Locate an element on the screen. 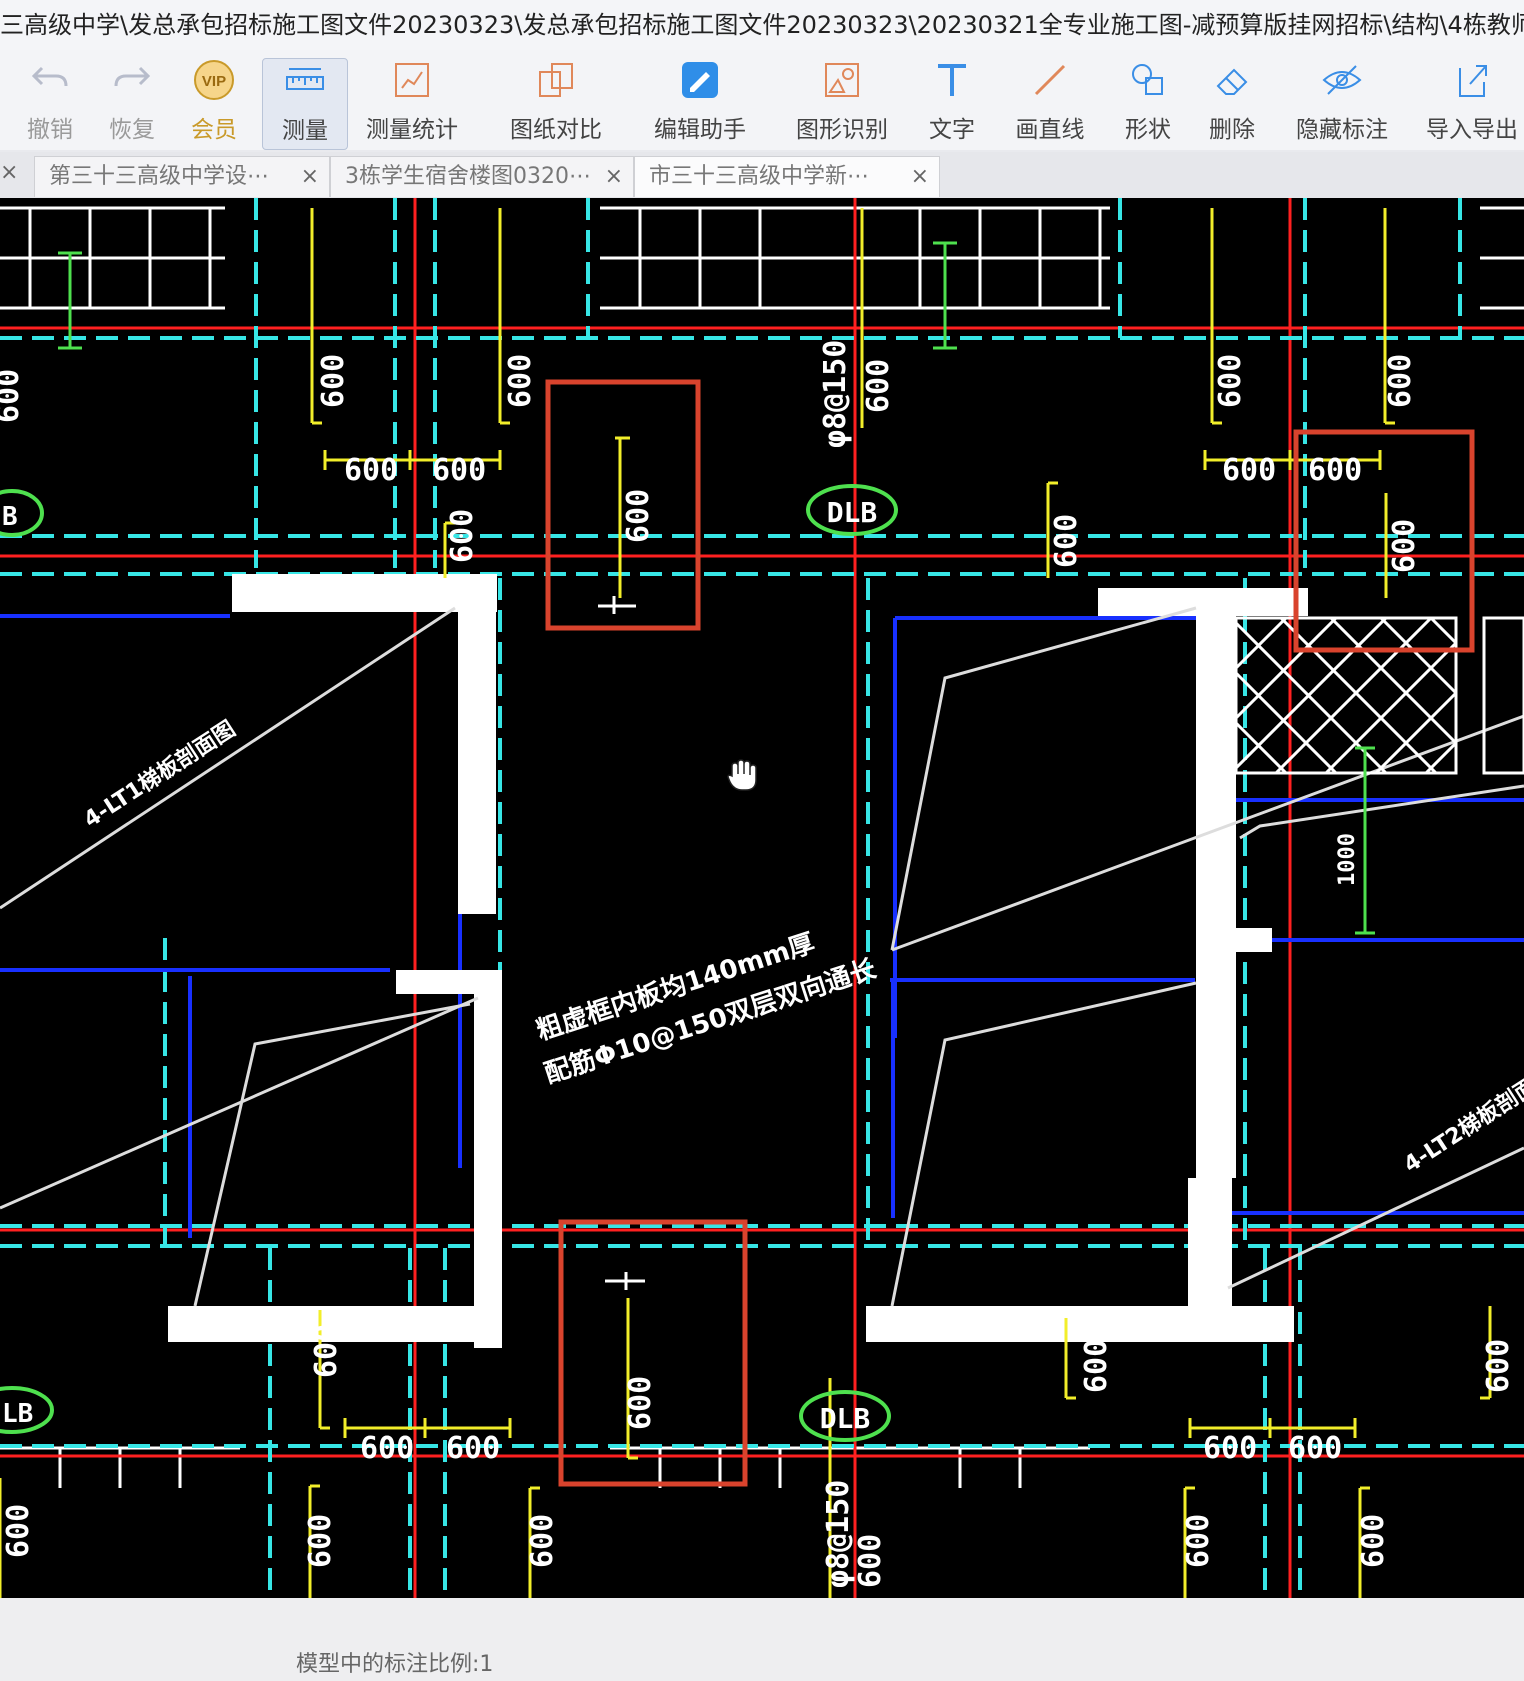 The height and width of the screenshot is (1681, 1524). partial-tag: B is located at coordinates (10, 517).